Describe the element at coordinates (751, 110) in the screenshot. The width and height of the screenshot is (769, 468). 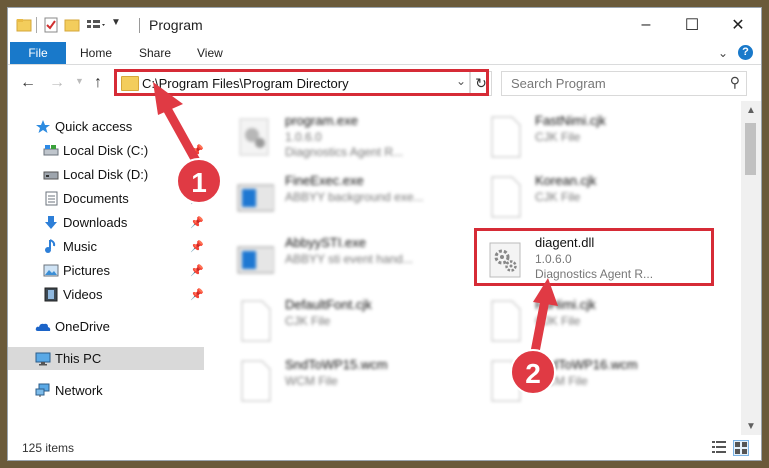
I see `scroll-up-icon: ▲` at that location.